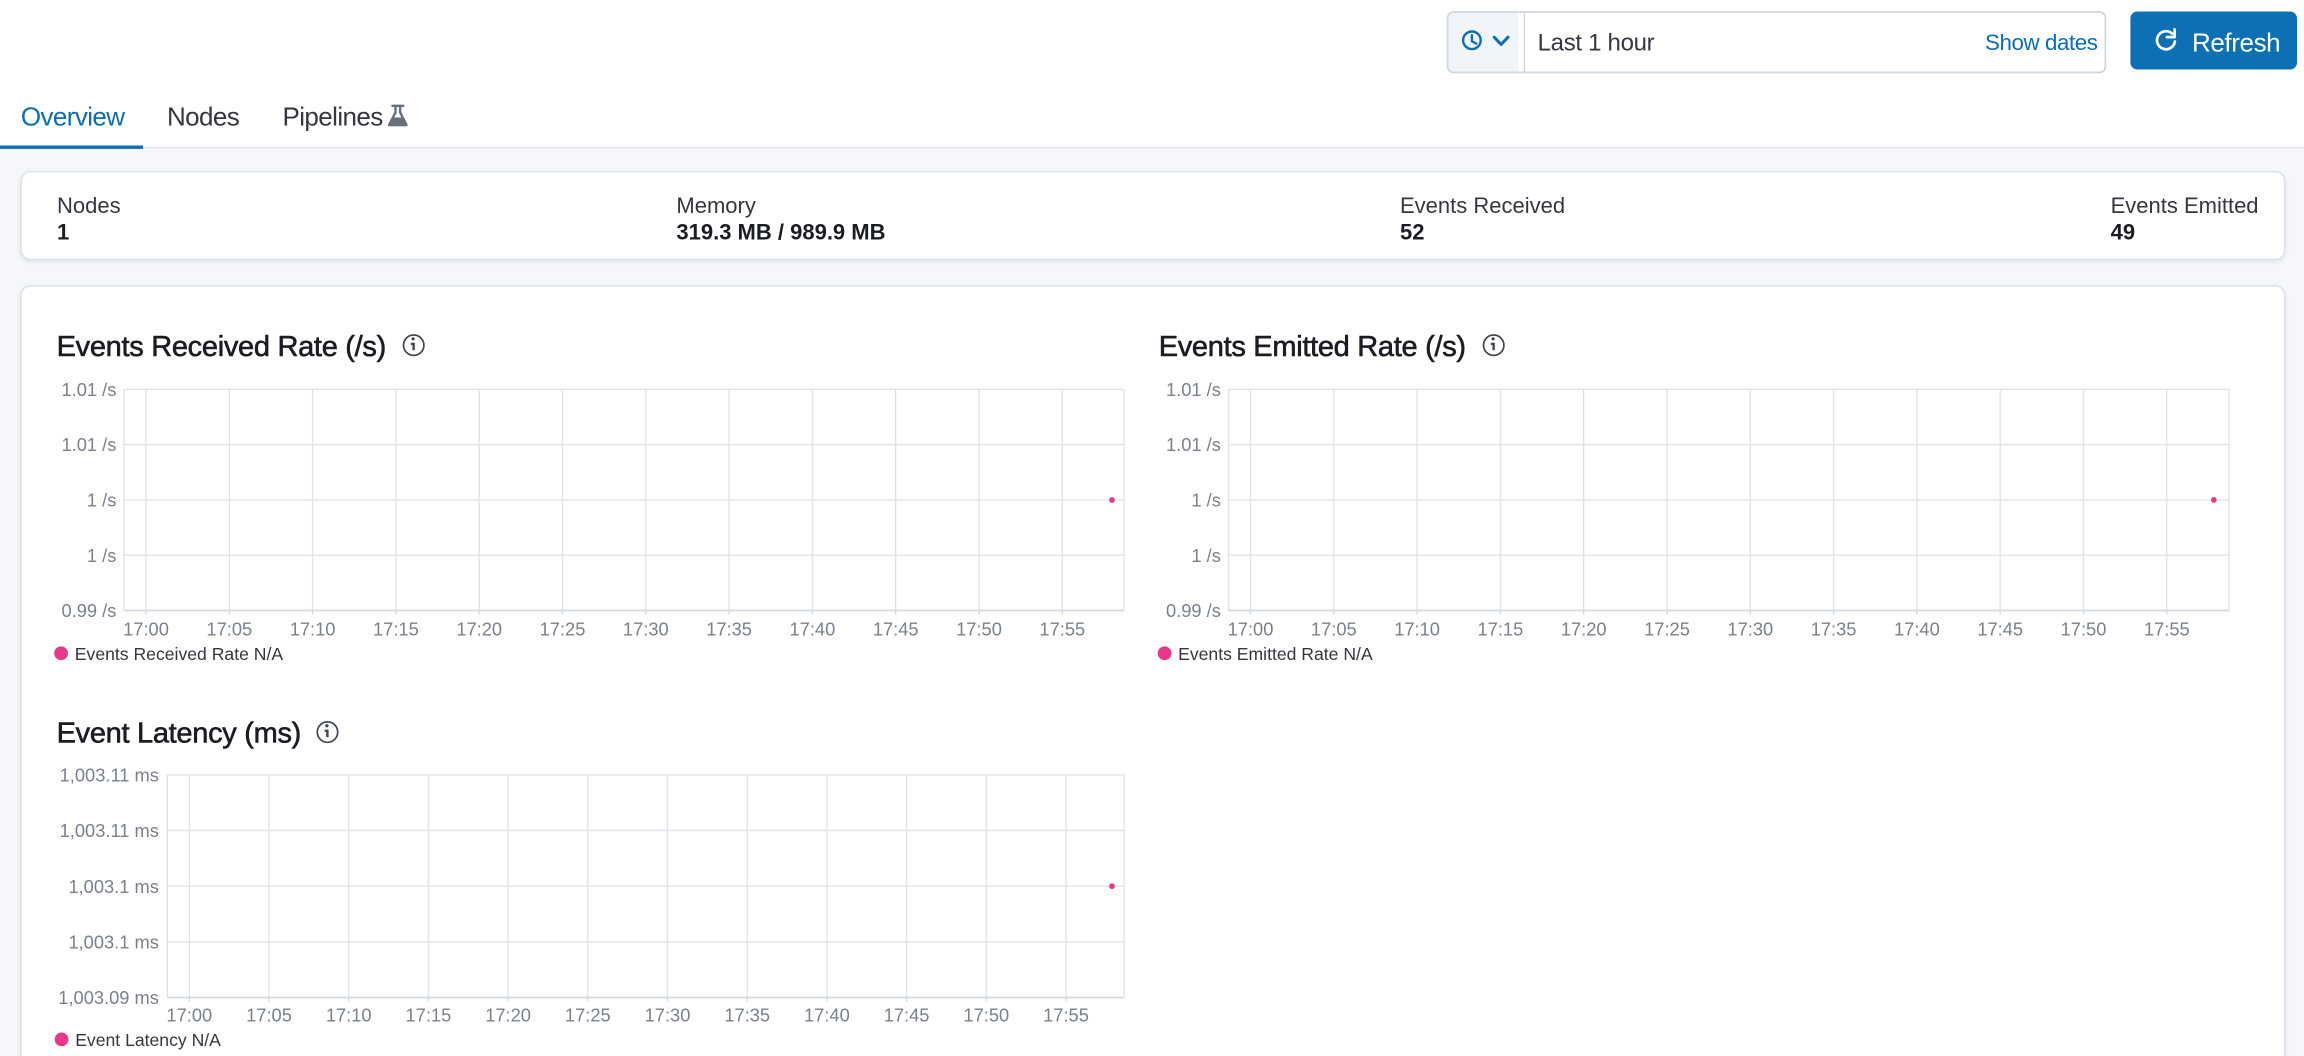 Image resolution: width=2304 pixels, height=1056 pixels. What do you see at coordinates (63, 232) in the screenshot?
I see `svg-text: 1` at bounding box center [63, 232].